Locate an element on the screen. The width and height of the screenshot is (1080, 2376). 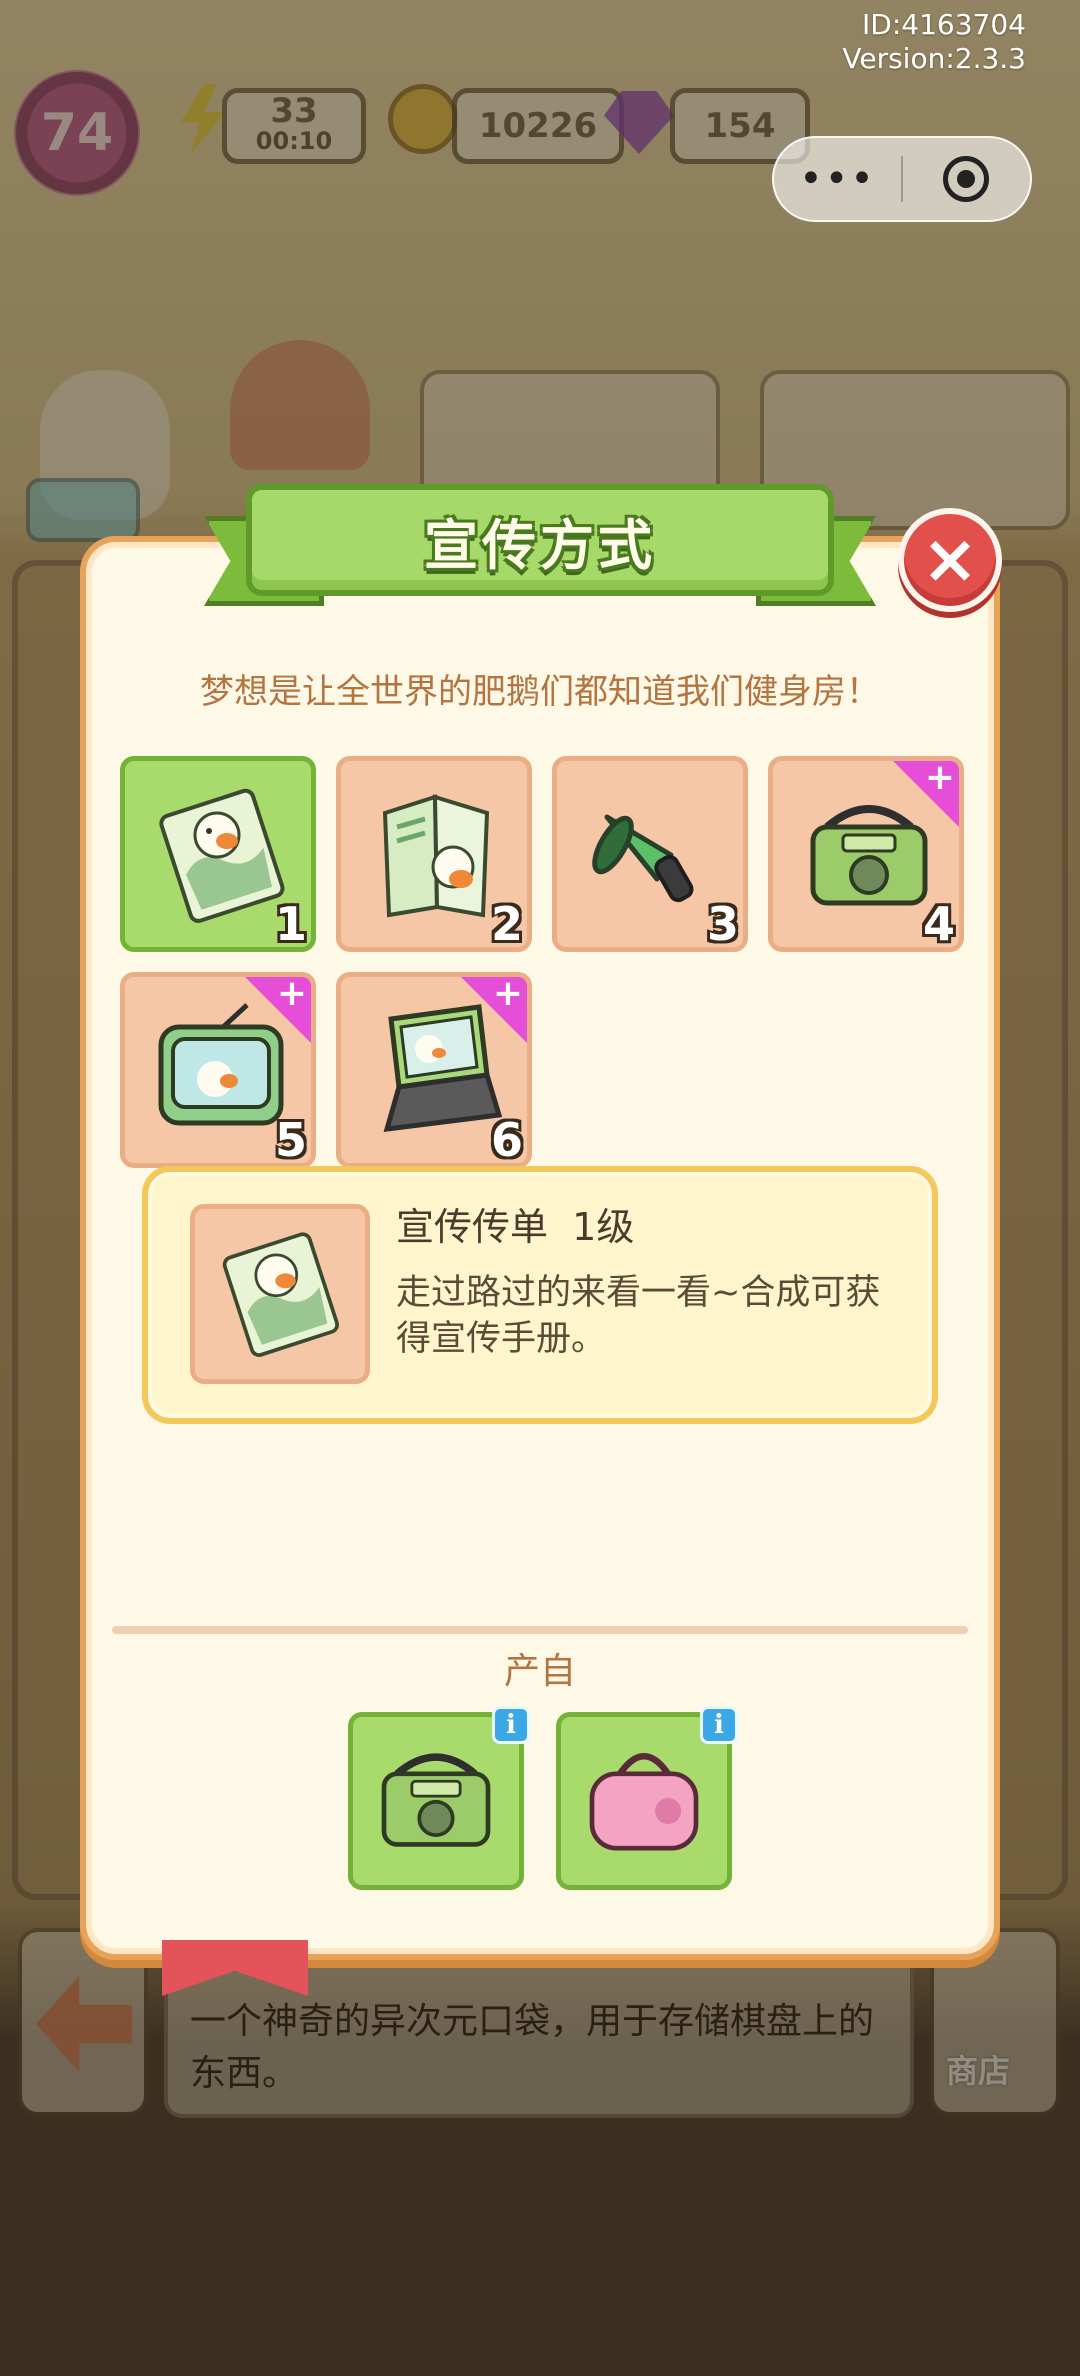
brochure-icon is located at coordinates (436, 856).